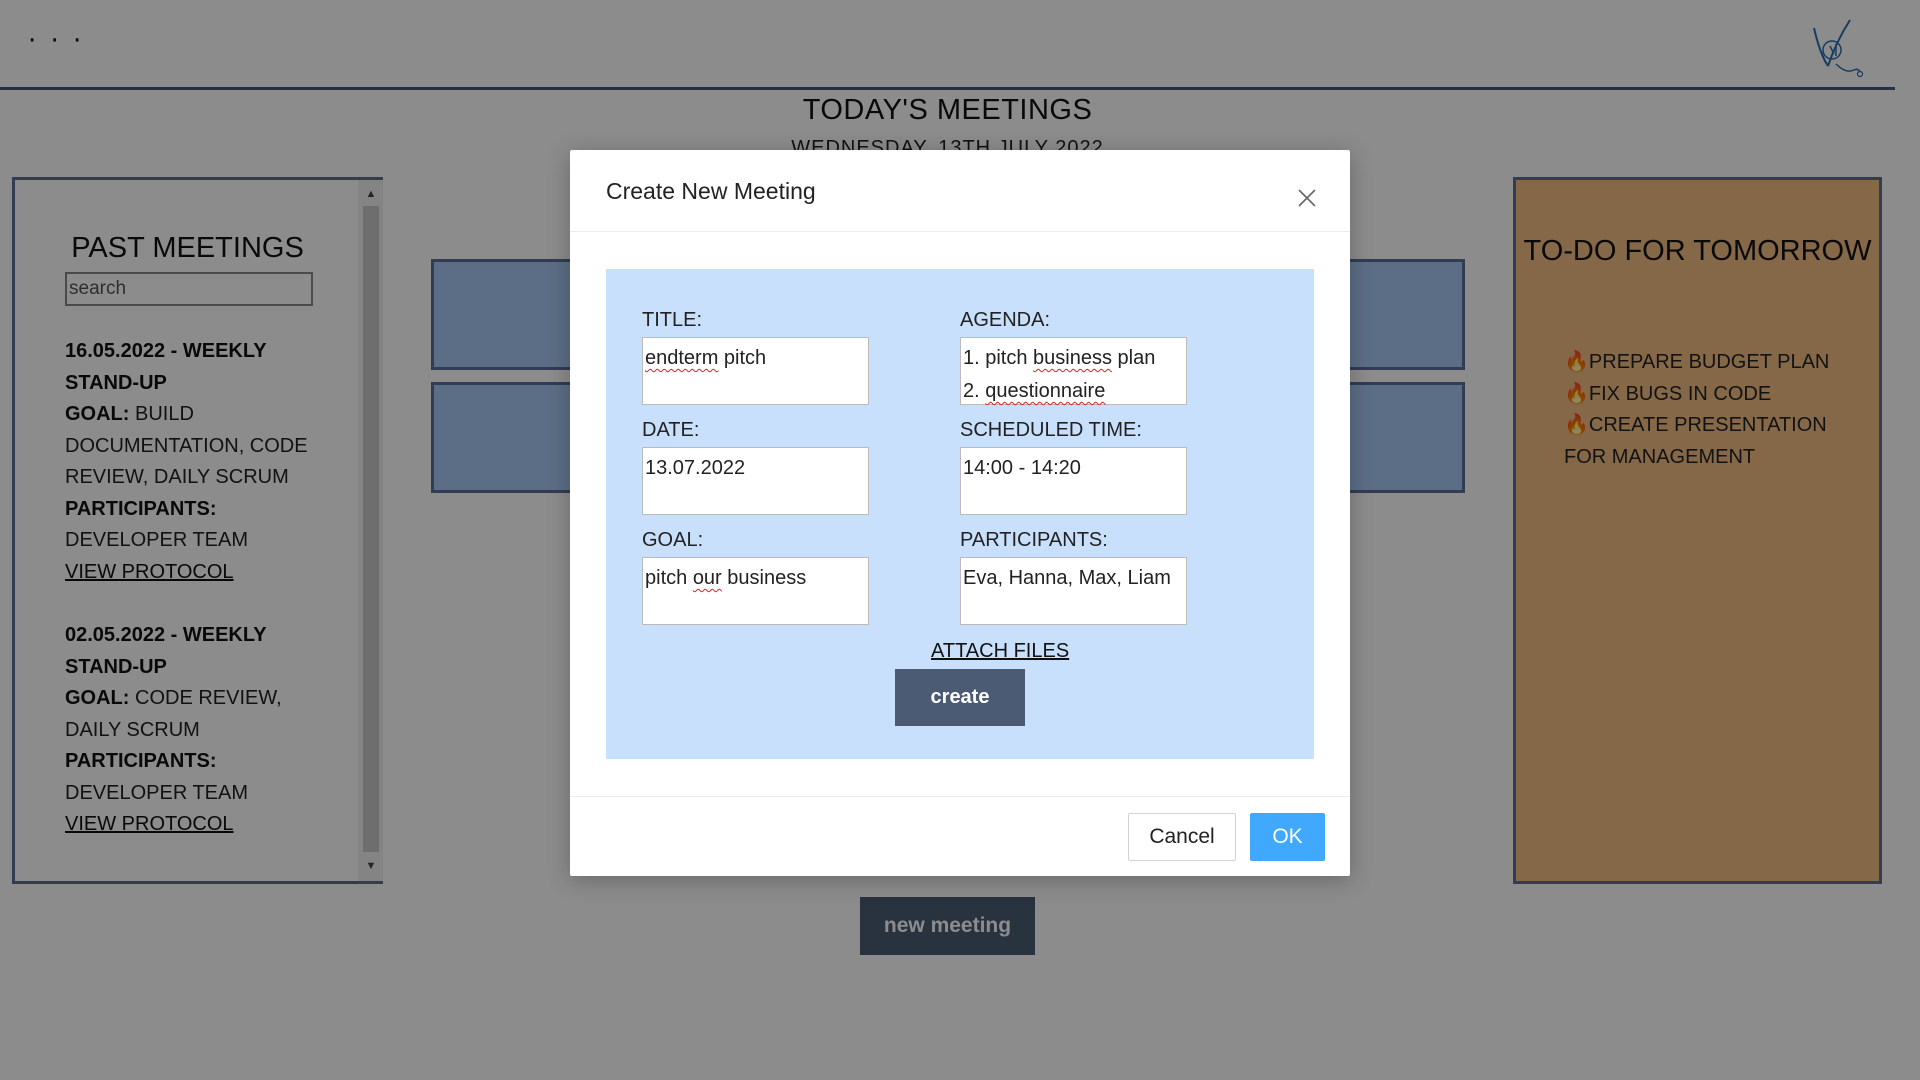  What do you see at coordinates (960, 697) in the screenshot?
I see `create-button: create` at bounding box center [960, 697].